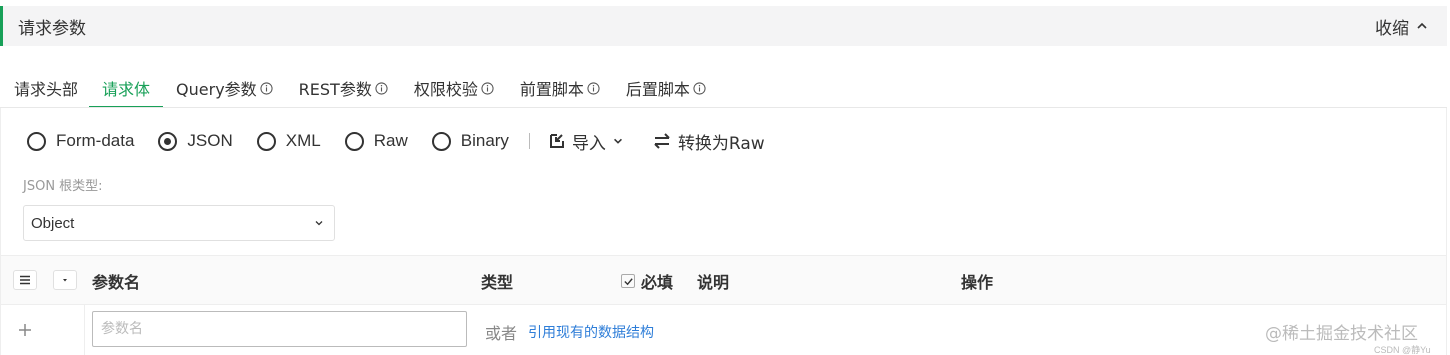 This screenshot has height=355, width=1450. I want to click on param-name-input, so click(279, 329).